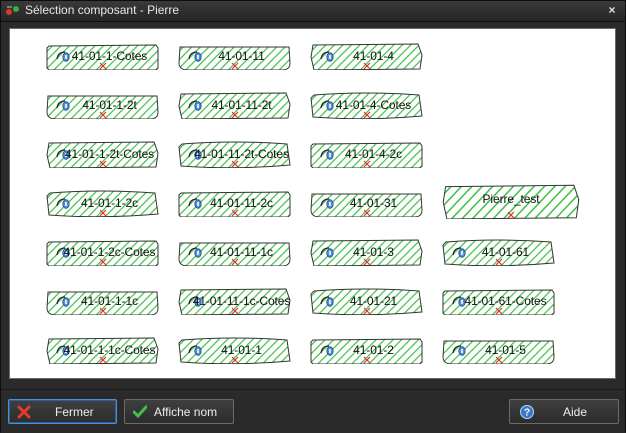 This screenshot has height=433, width=626. I want to click on component-name: 41-01-31, so click(373, 203).